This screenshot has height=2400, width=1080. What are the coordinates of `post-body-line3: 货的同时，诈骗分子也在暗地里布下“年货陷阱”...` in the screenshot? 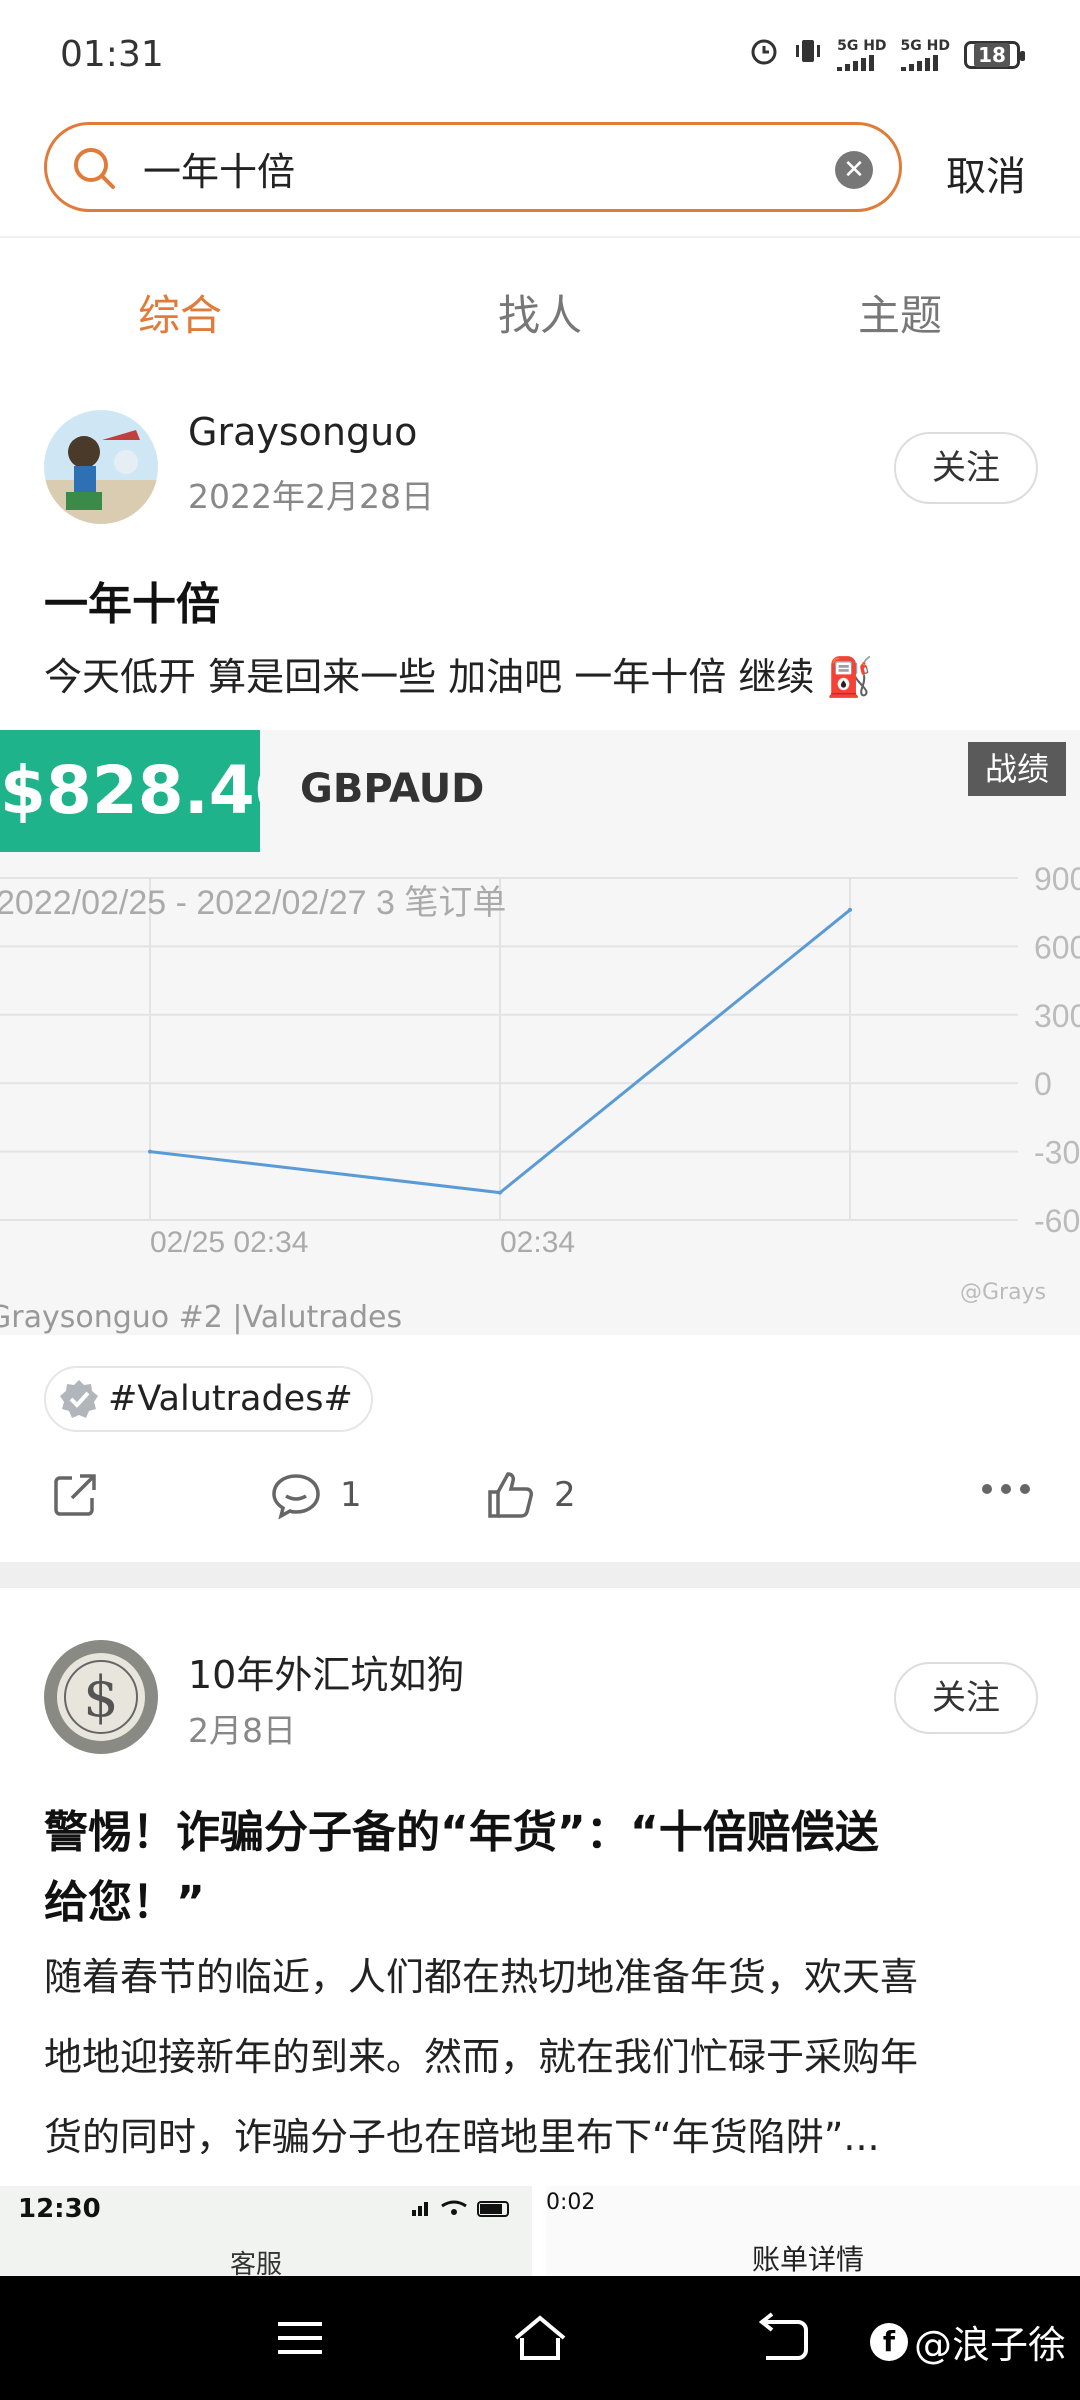 It's located at (462, 2133).